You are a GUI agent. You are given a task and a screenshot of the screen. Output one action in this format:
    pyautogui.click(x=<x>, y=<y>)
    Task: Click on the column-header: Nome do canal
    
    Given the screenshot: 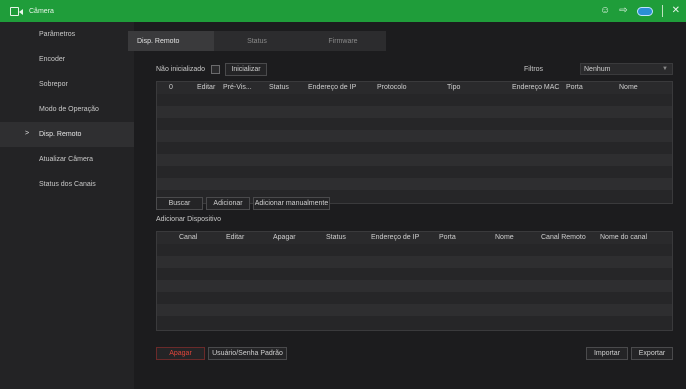 What is the action you would take?
    pyautogui.click(x=623, y=237)
    